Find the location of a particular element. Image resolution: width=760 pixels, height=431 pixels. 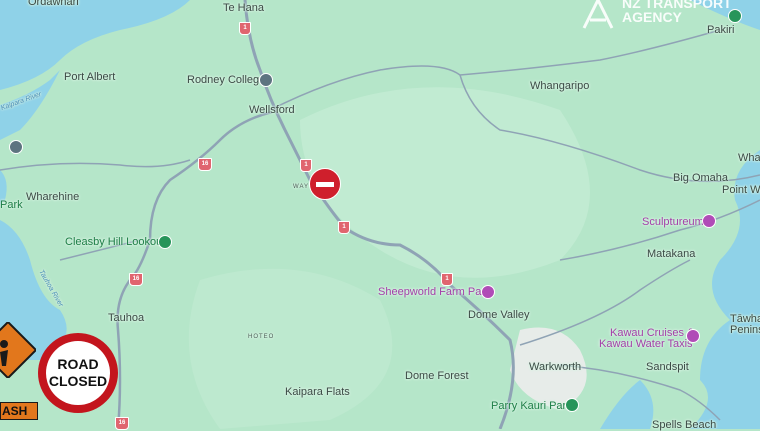

poi-label: Kawau Water Taxis is located at coordinates (646, 344).